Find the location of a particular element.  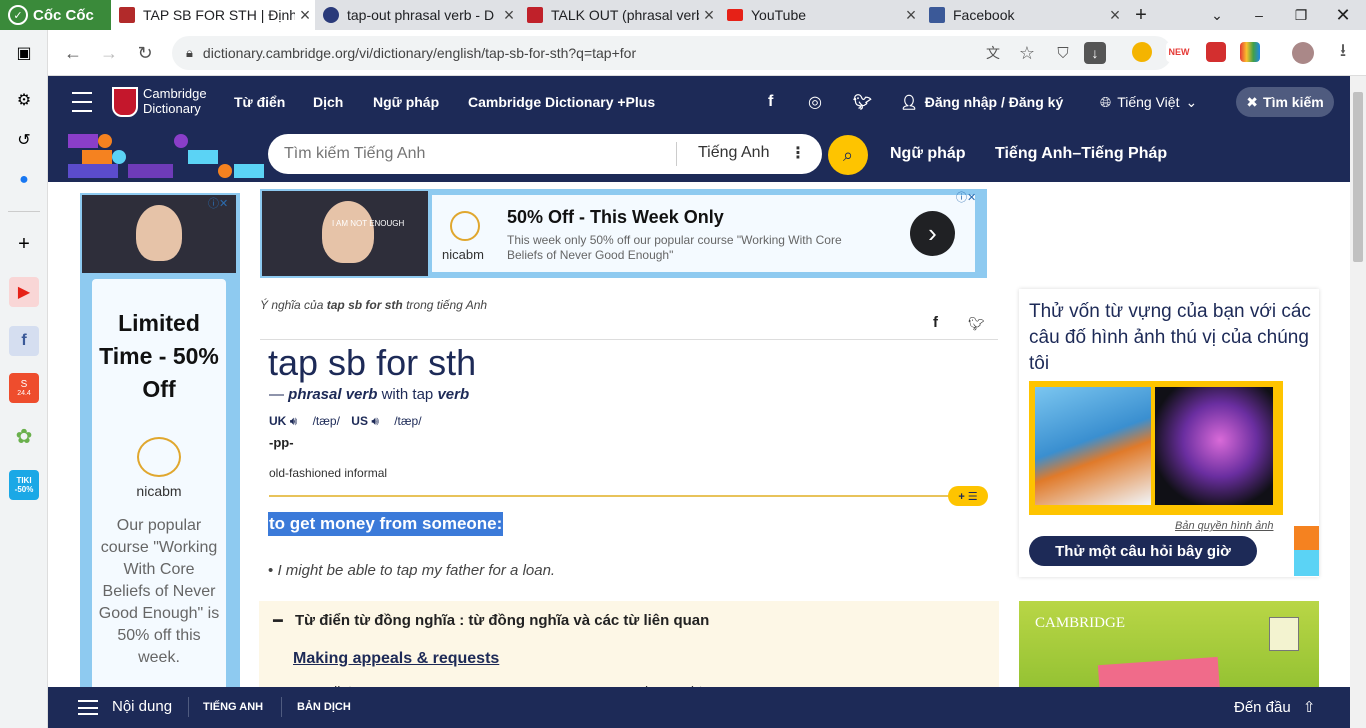

tiki-icon: TIKI -50% is located at coordinates (24, 485).